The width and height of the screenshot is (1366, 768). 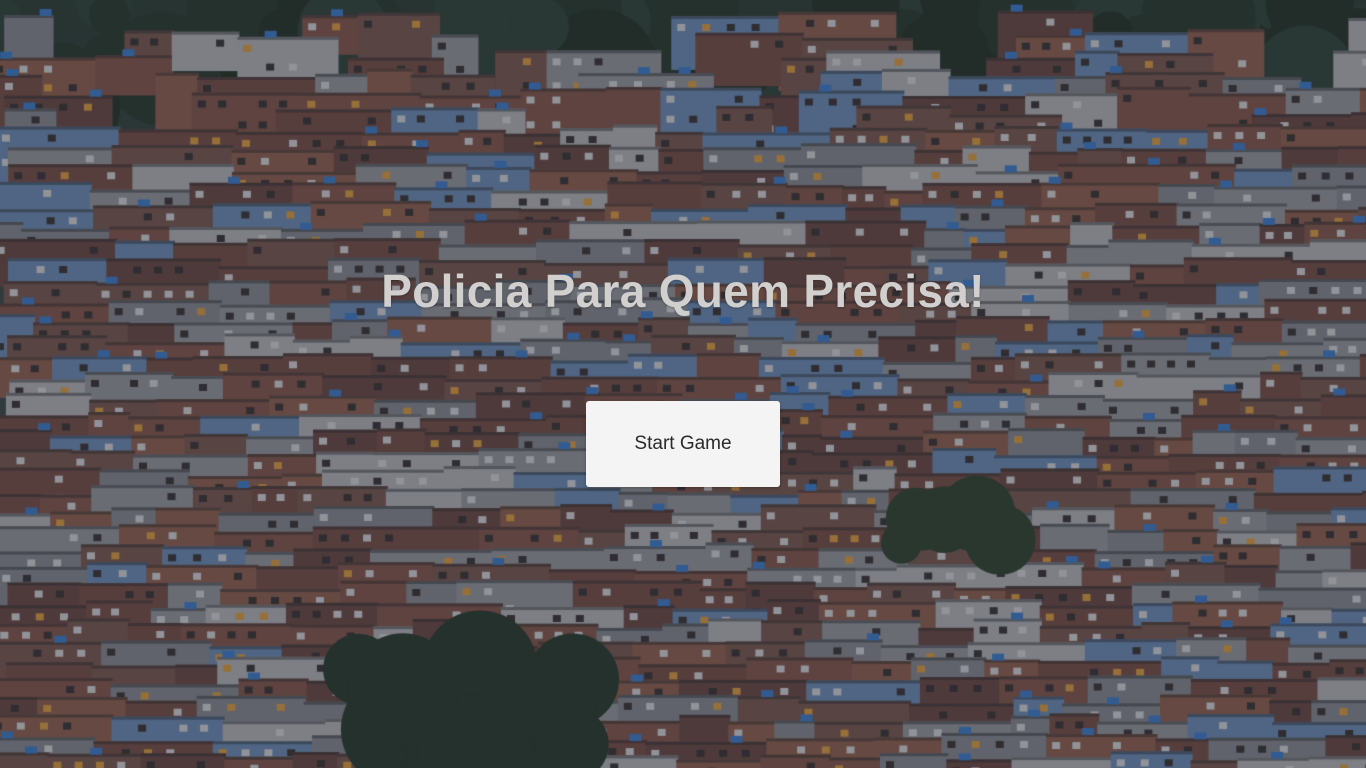 What do you see at coordinates (683, 291) in the screenshot?
I see `game-title: Policia Para Quem Precisa!` at bounding box center [683, 291].